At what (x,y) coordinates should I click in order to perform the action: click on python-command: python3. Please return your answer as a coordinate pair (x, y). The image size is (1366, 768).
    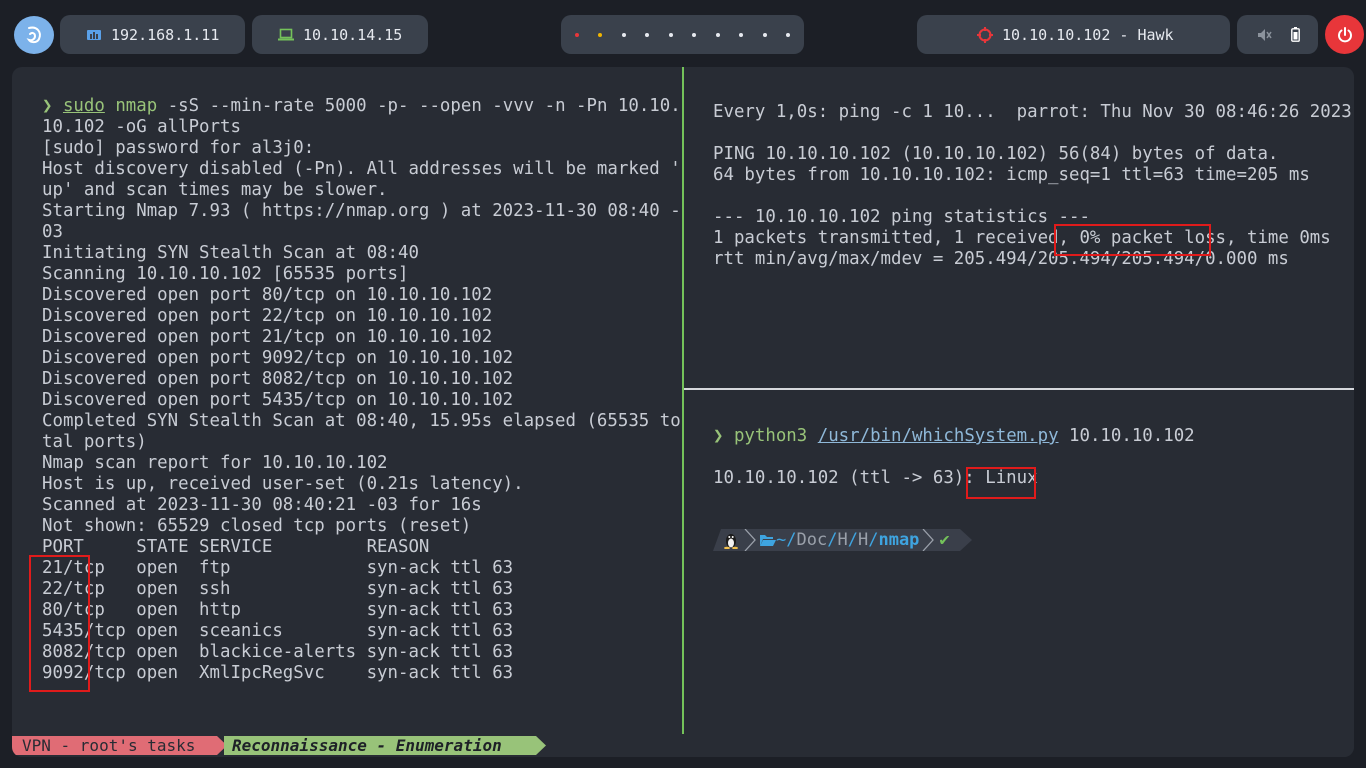
    Looking at the image, I should click on (770, 436).